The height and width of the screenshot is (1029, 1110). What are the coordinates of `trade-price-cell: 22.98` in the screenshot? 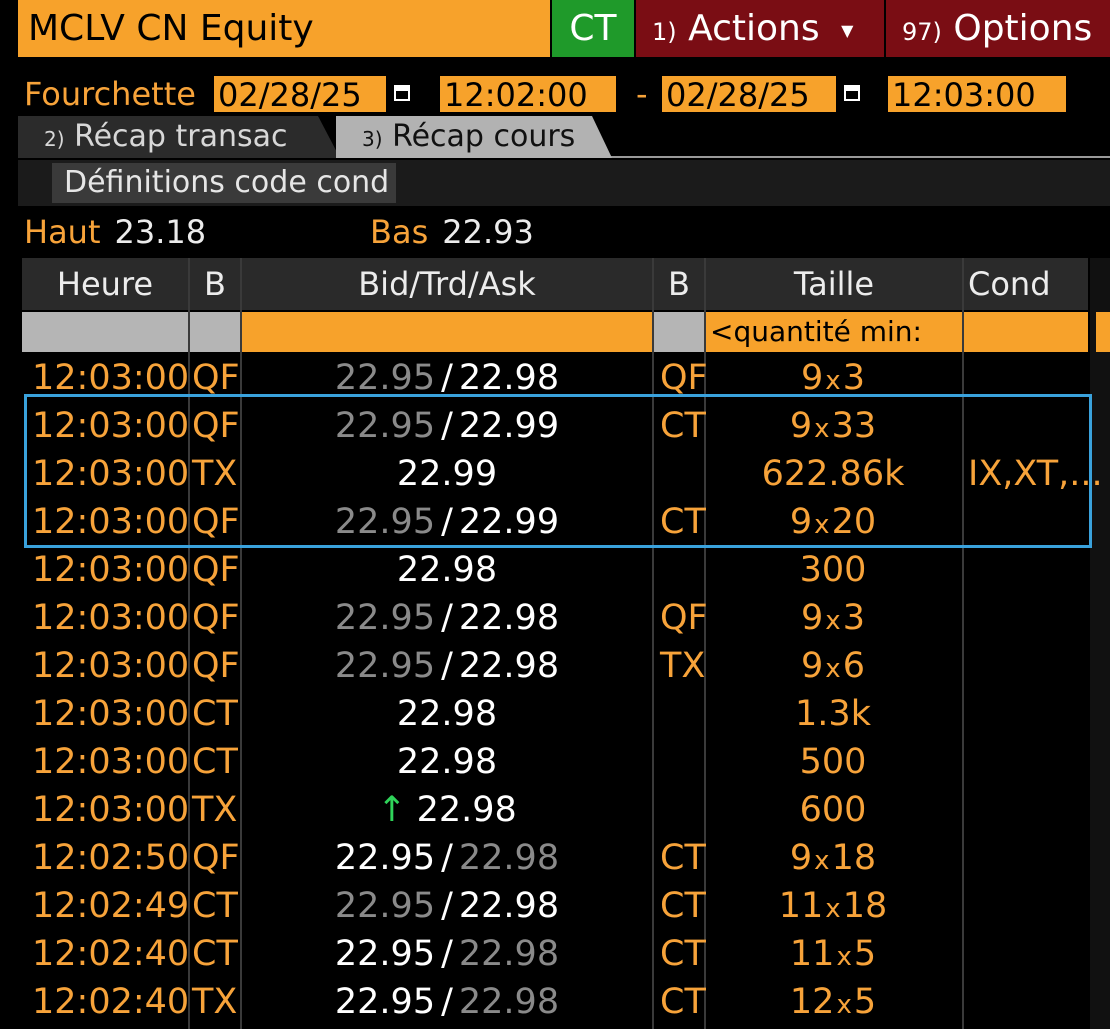 It's located at (447, 570).